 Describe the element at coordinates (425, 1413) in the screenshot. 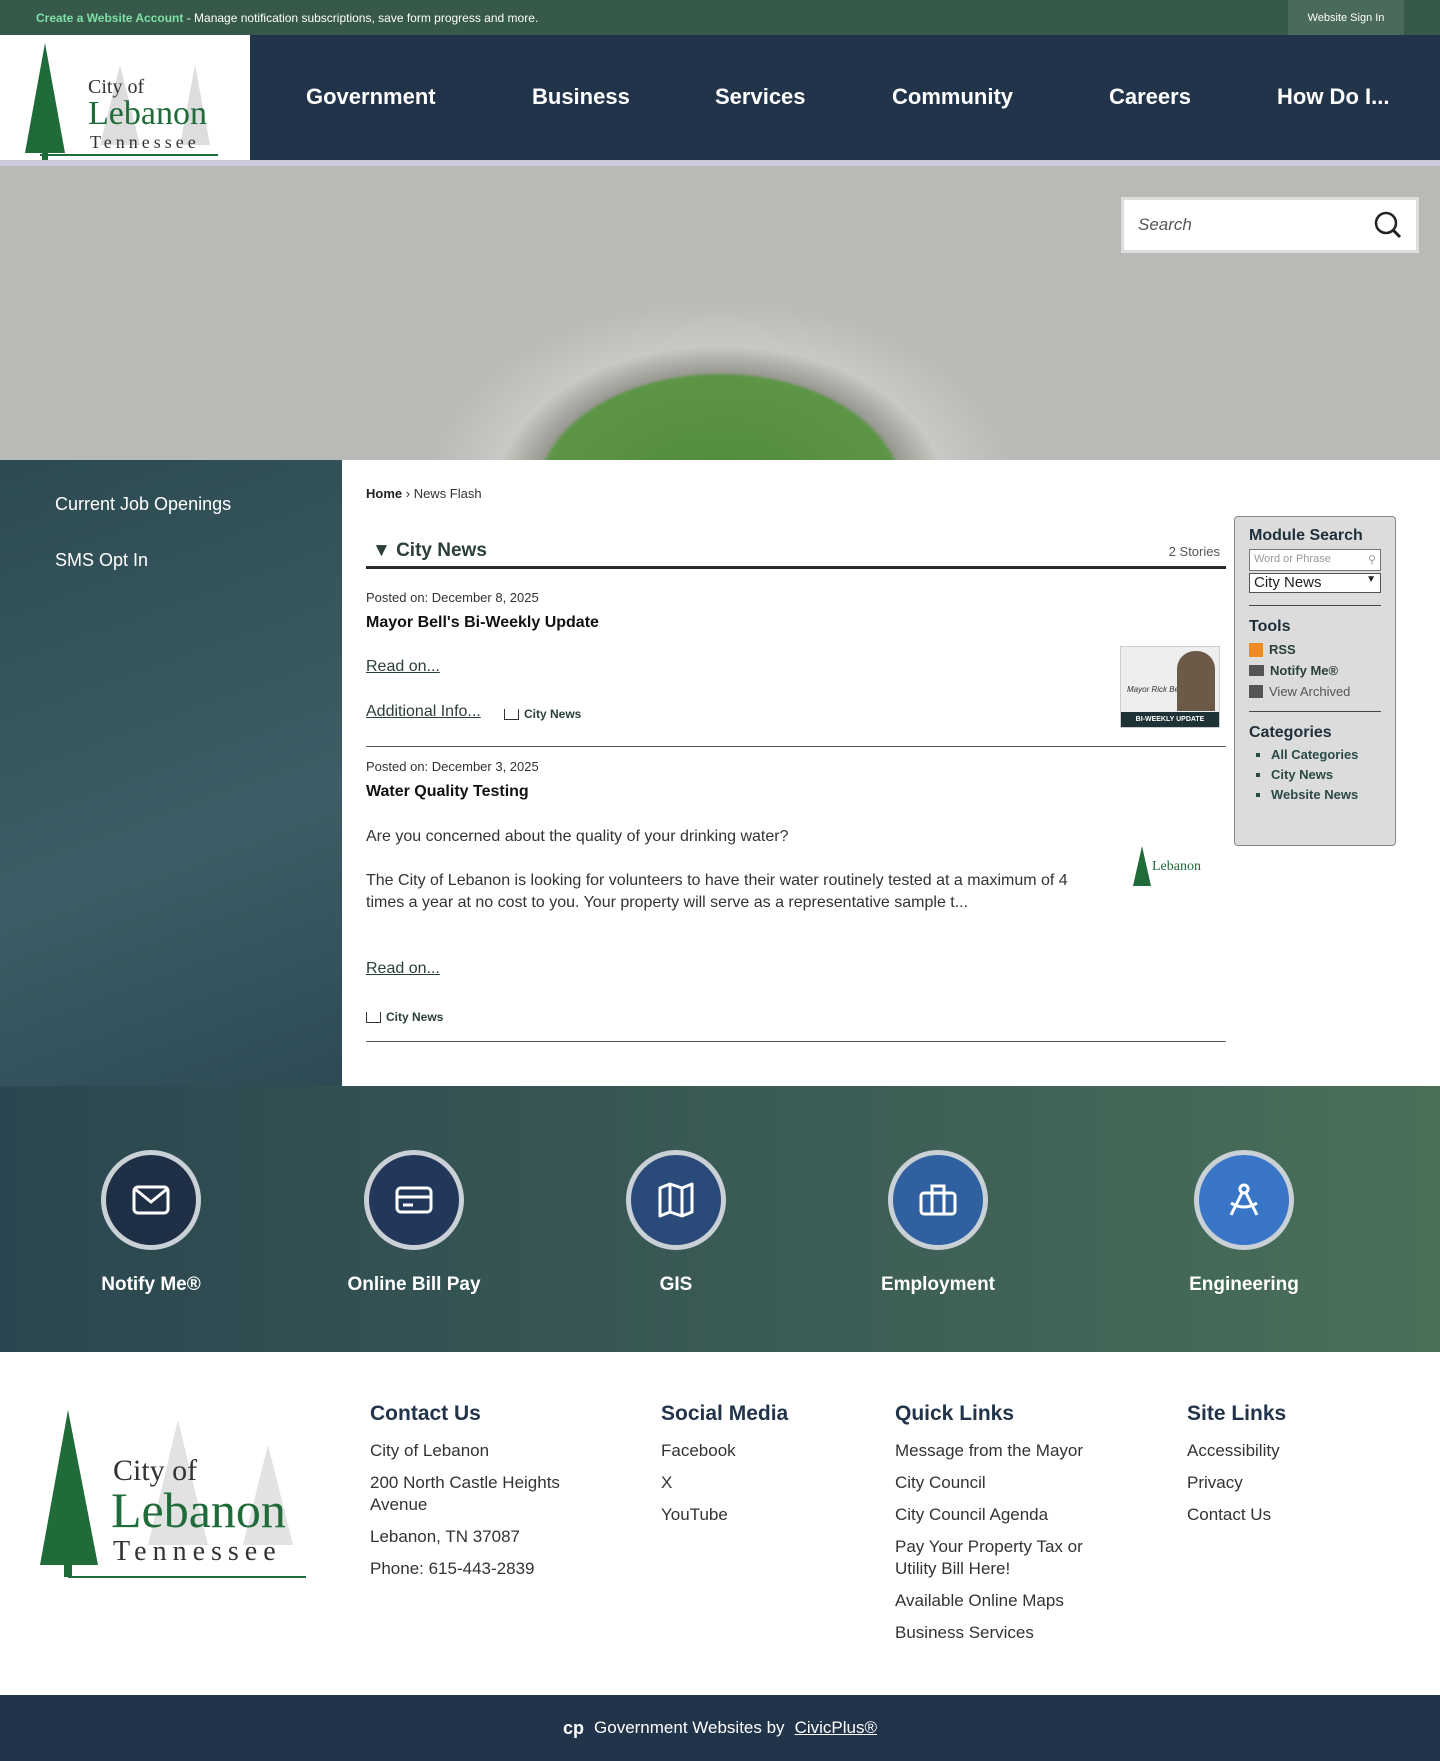

I see `footer-heading: Contact Us` at that location.